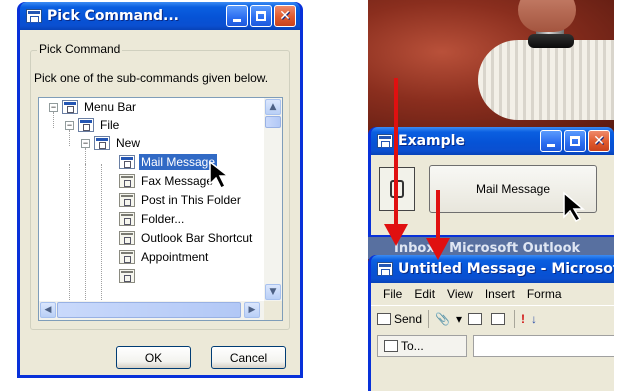  What do you see at coordinates (220, 175) in the screenshot?
I see `mouse-cursor-icon` at bounding box center [220, 175].